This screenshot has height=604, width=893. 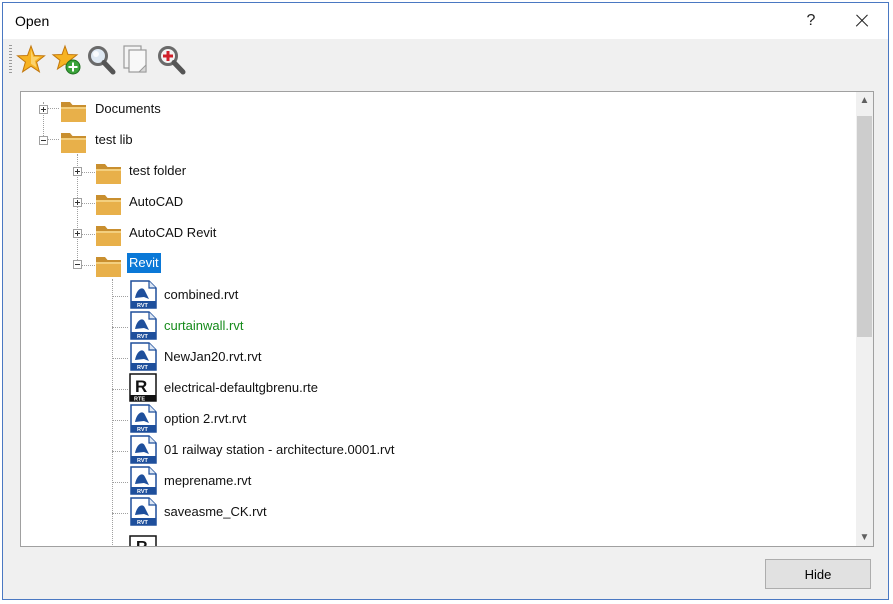 I want to click on file-label: electrical-defaultgbrenu.rte, so click(x=241, y=387).